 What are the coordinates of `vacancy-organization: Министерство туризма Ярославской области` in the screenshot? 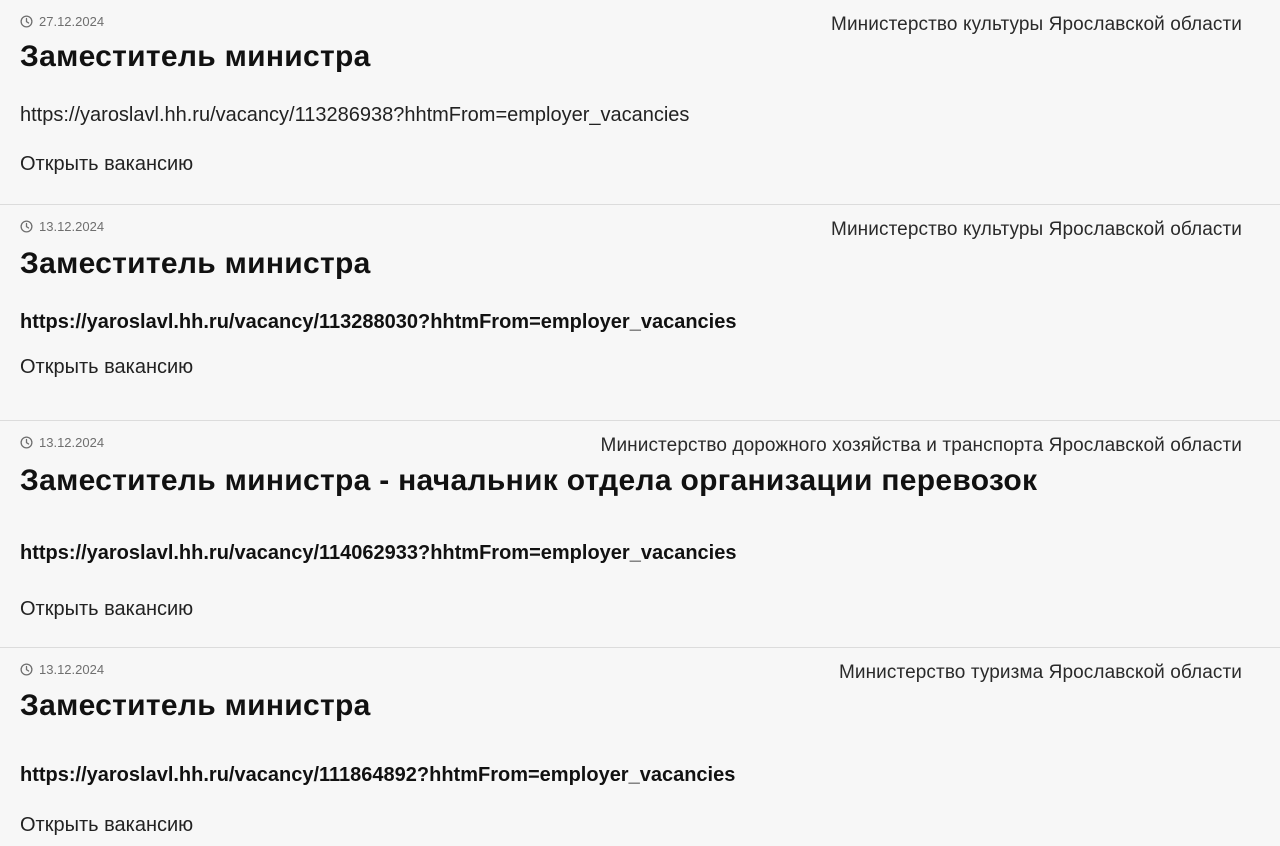 It's located at (1040, 672).